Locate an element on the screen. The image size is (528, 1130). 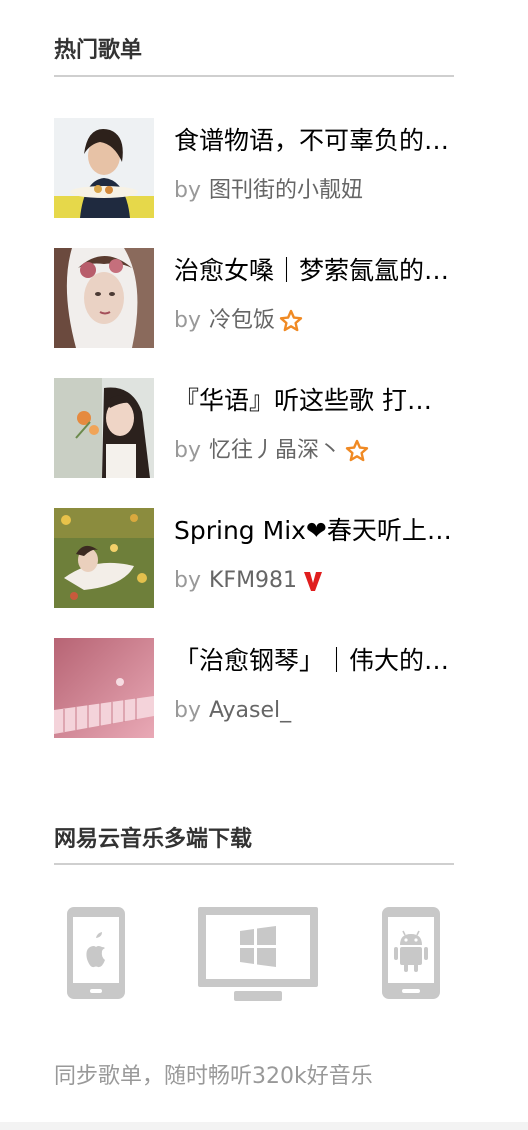
woman-with-flowers-photo is located at coordinates (104, 298).